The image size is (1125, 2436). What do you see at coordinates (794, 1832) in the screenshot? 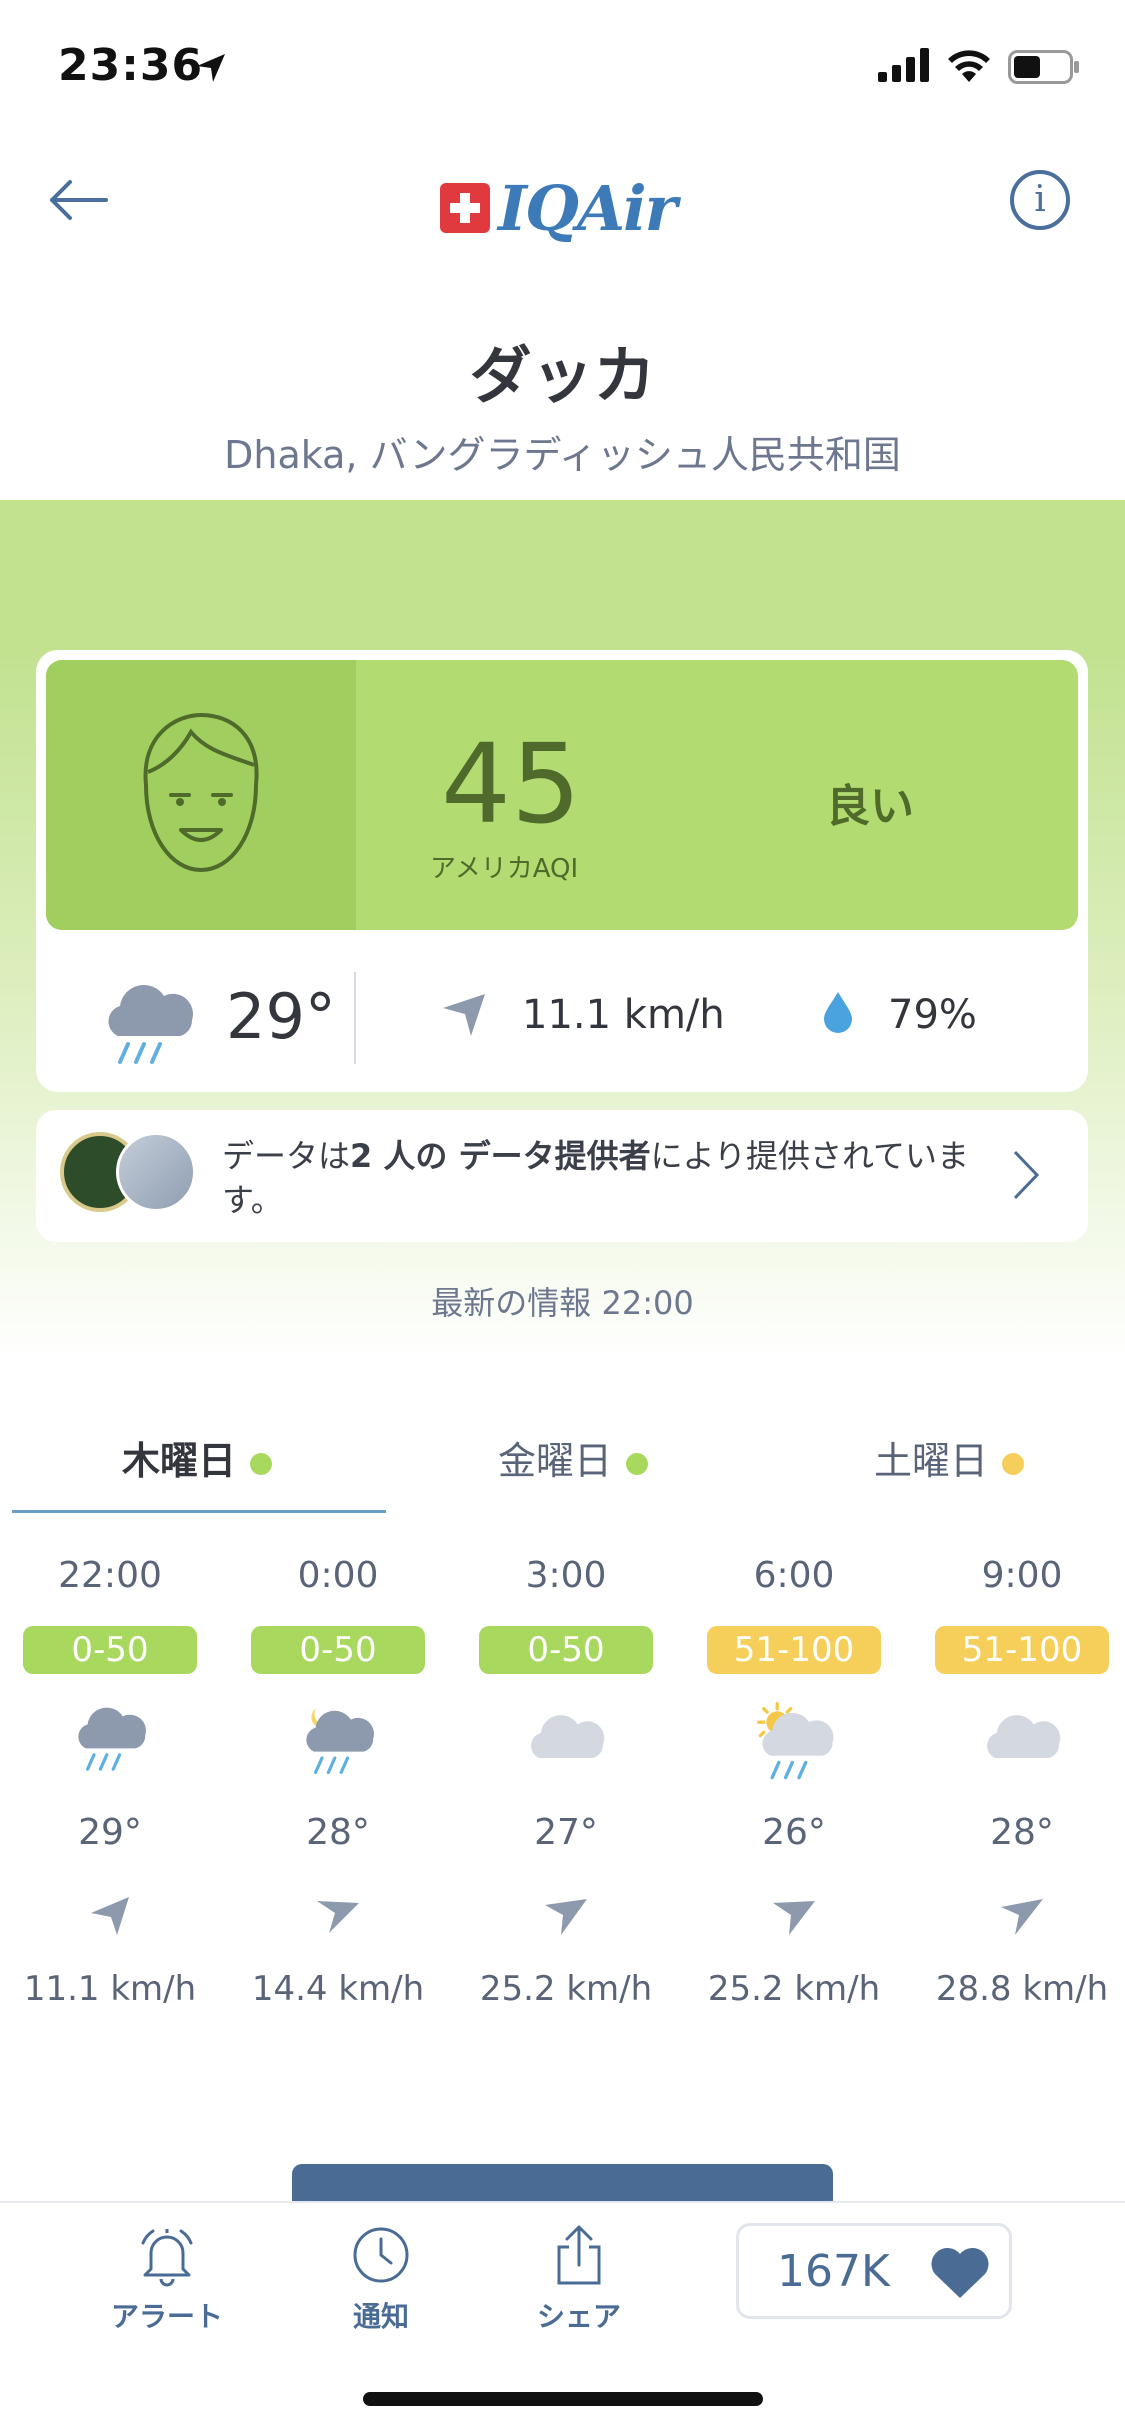
I see `forecast-temp: 26°` at bounding box center [794, 1832].